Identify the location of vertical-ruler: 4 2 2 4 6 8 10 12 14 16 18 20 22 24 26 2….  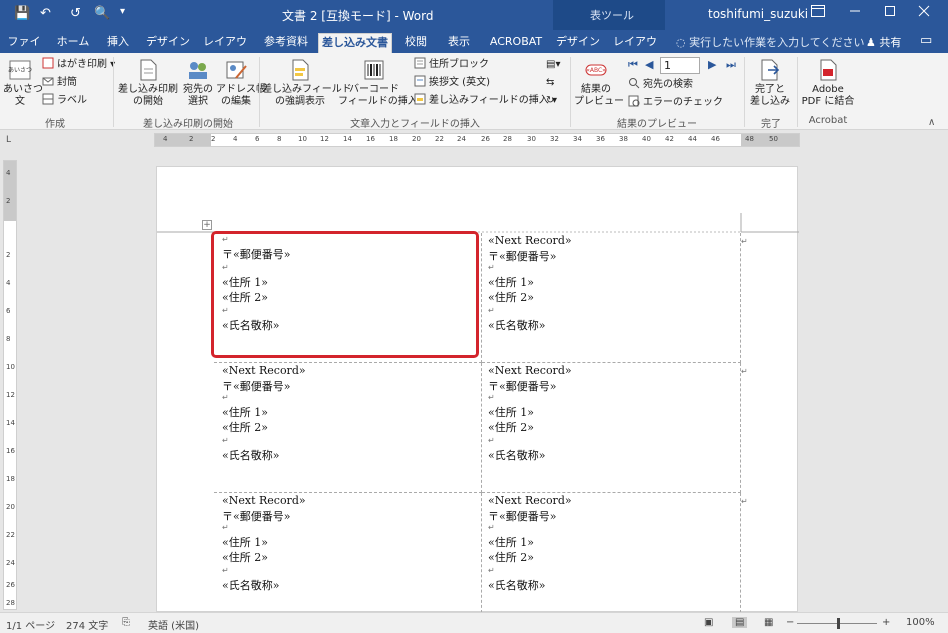
(10, 385).